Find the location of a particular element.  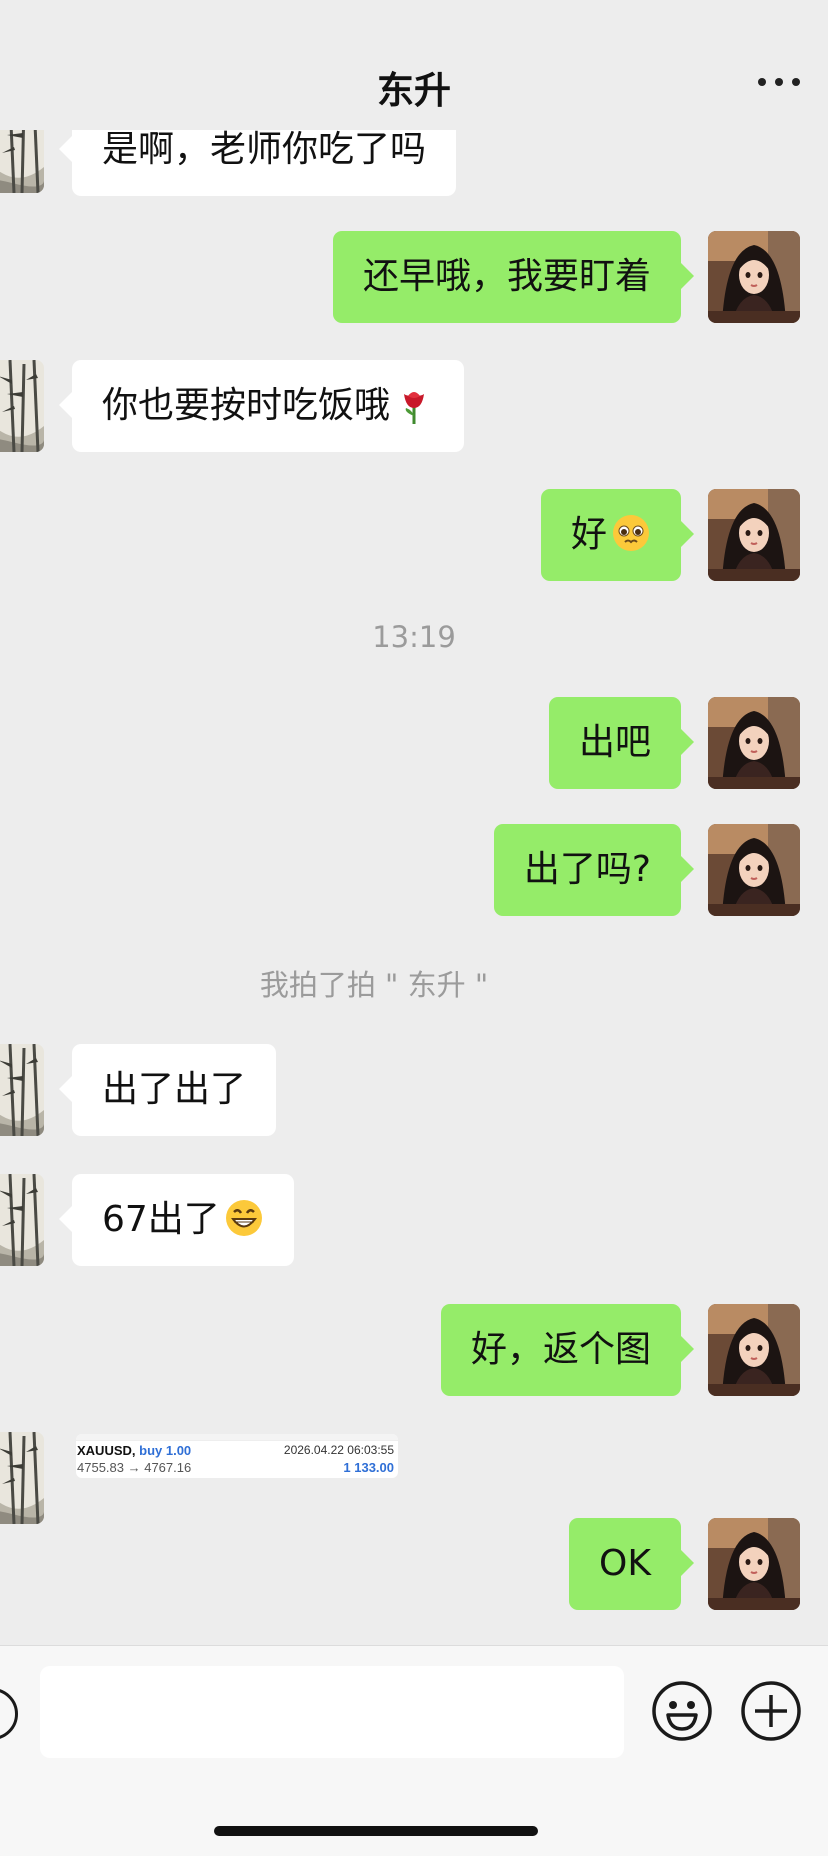

message-text: 好 is located at coordinates (588, 534).